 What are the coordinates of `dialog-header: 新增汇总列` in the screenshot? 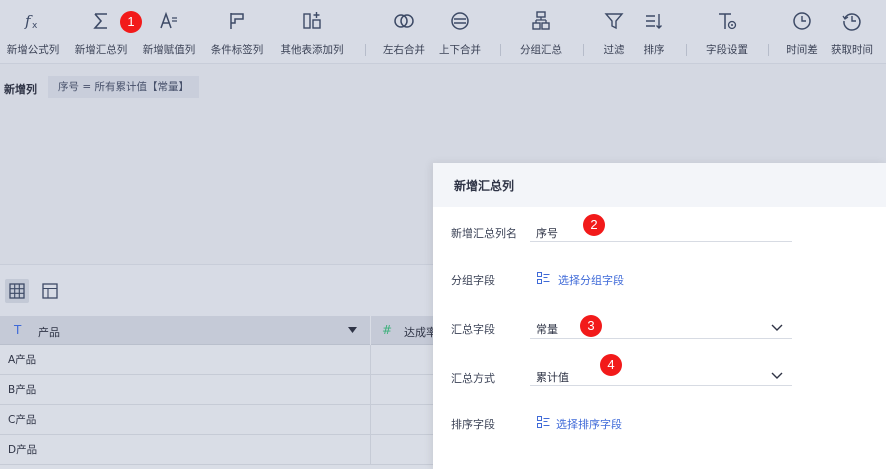 It's located at (659, 185).